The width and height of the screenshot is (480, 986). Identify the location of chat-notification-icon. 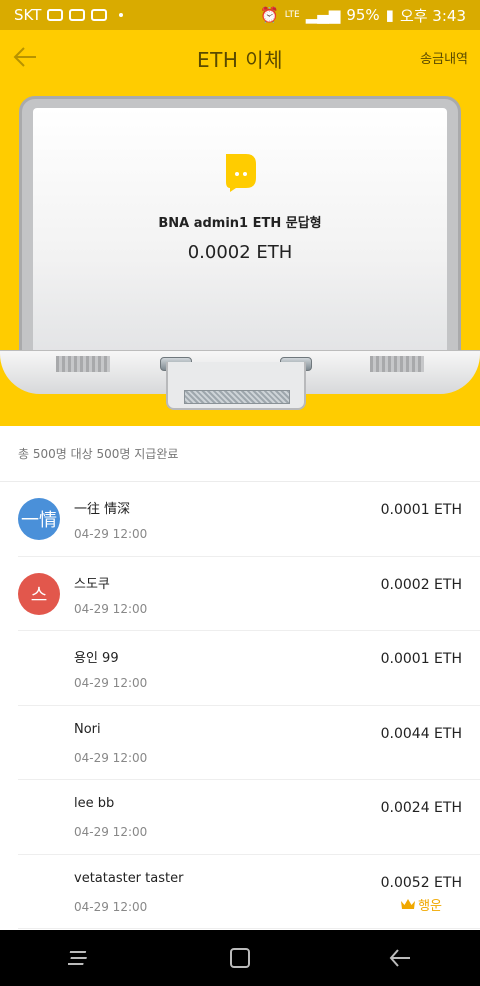
(55, 15).